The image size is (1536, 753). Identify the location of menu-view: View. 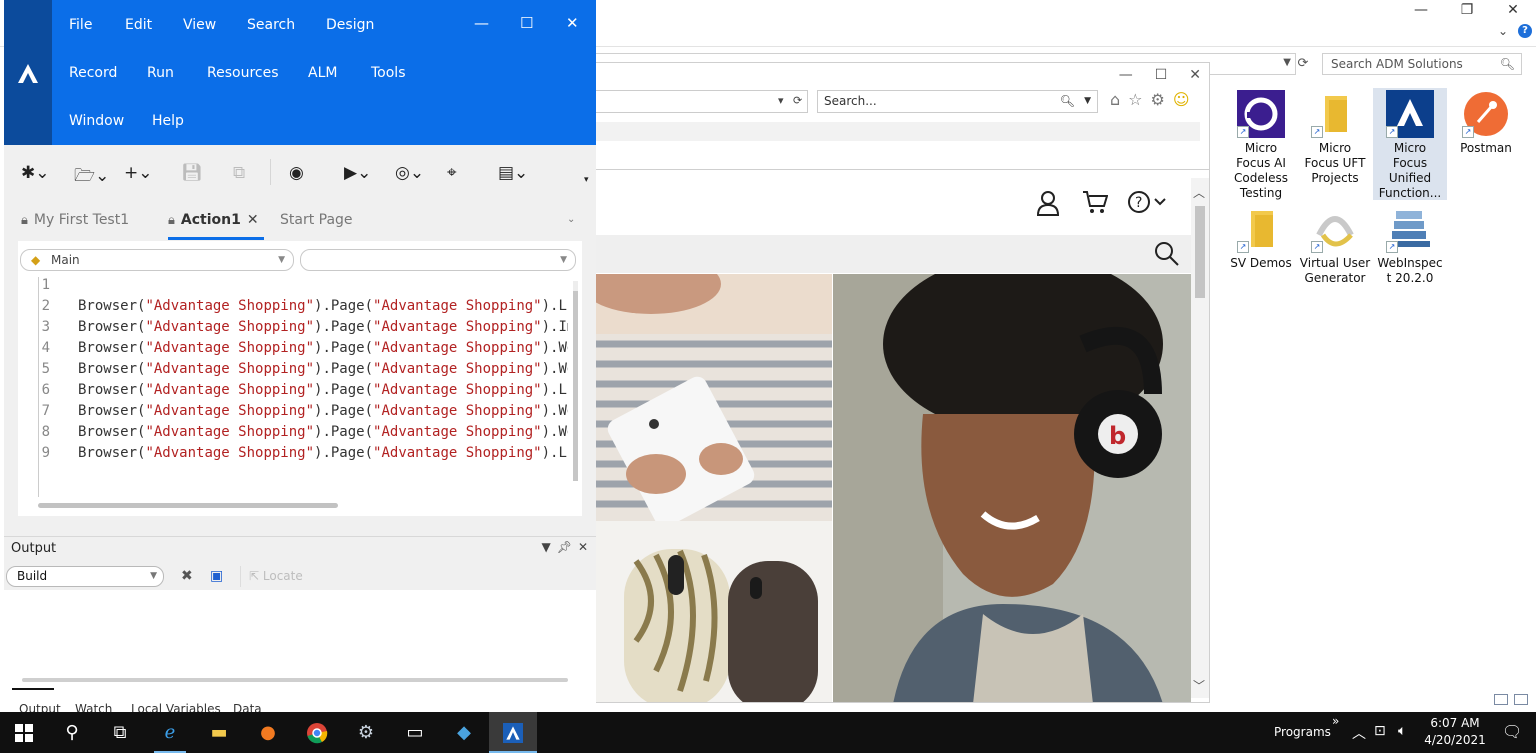
(199, 25).